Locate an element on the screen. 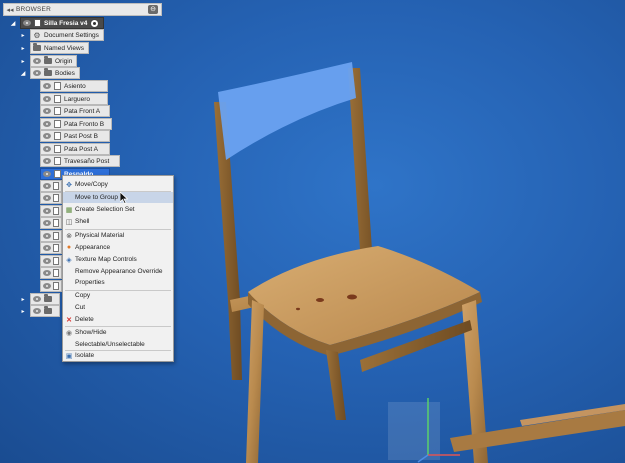  menu-item-copy: Copy is located at coordinates (118, 295).